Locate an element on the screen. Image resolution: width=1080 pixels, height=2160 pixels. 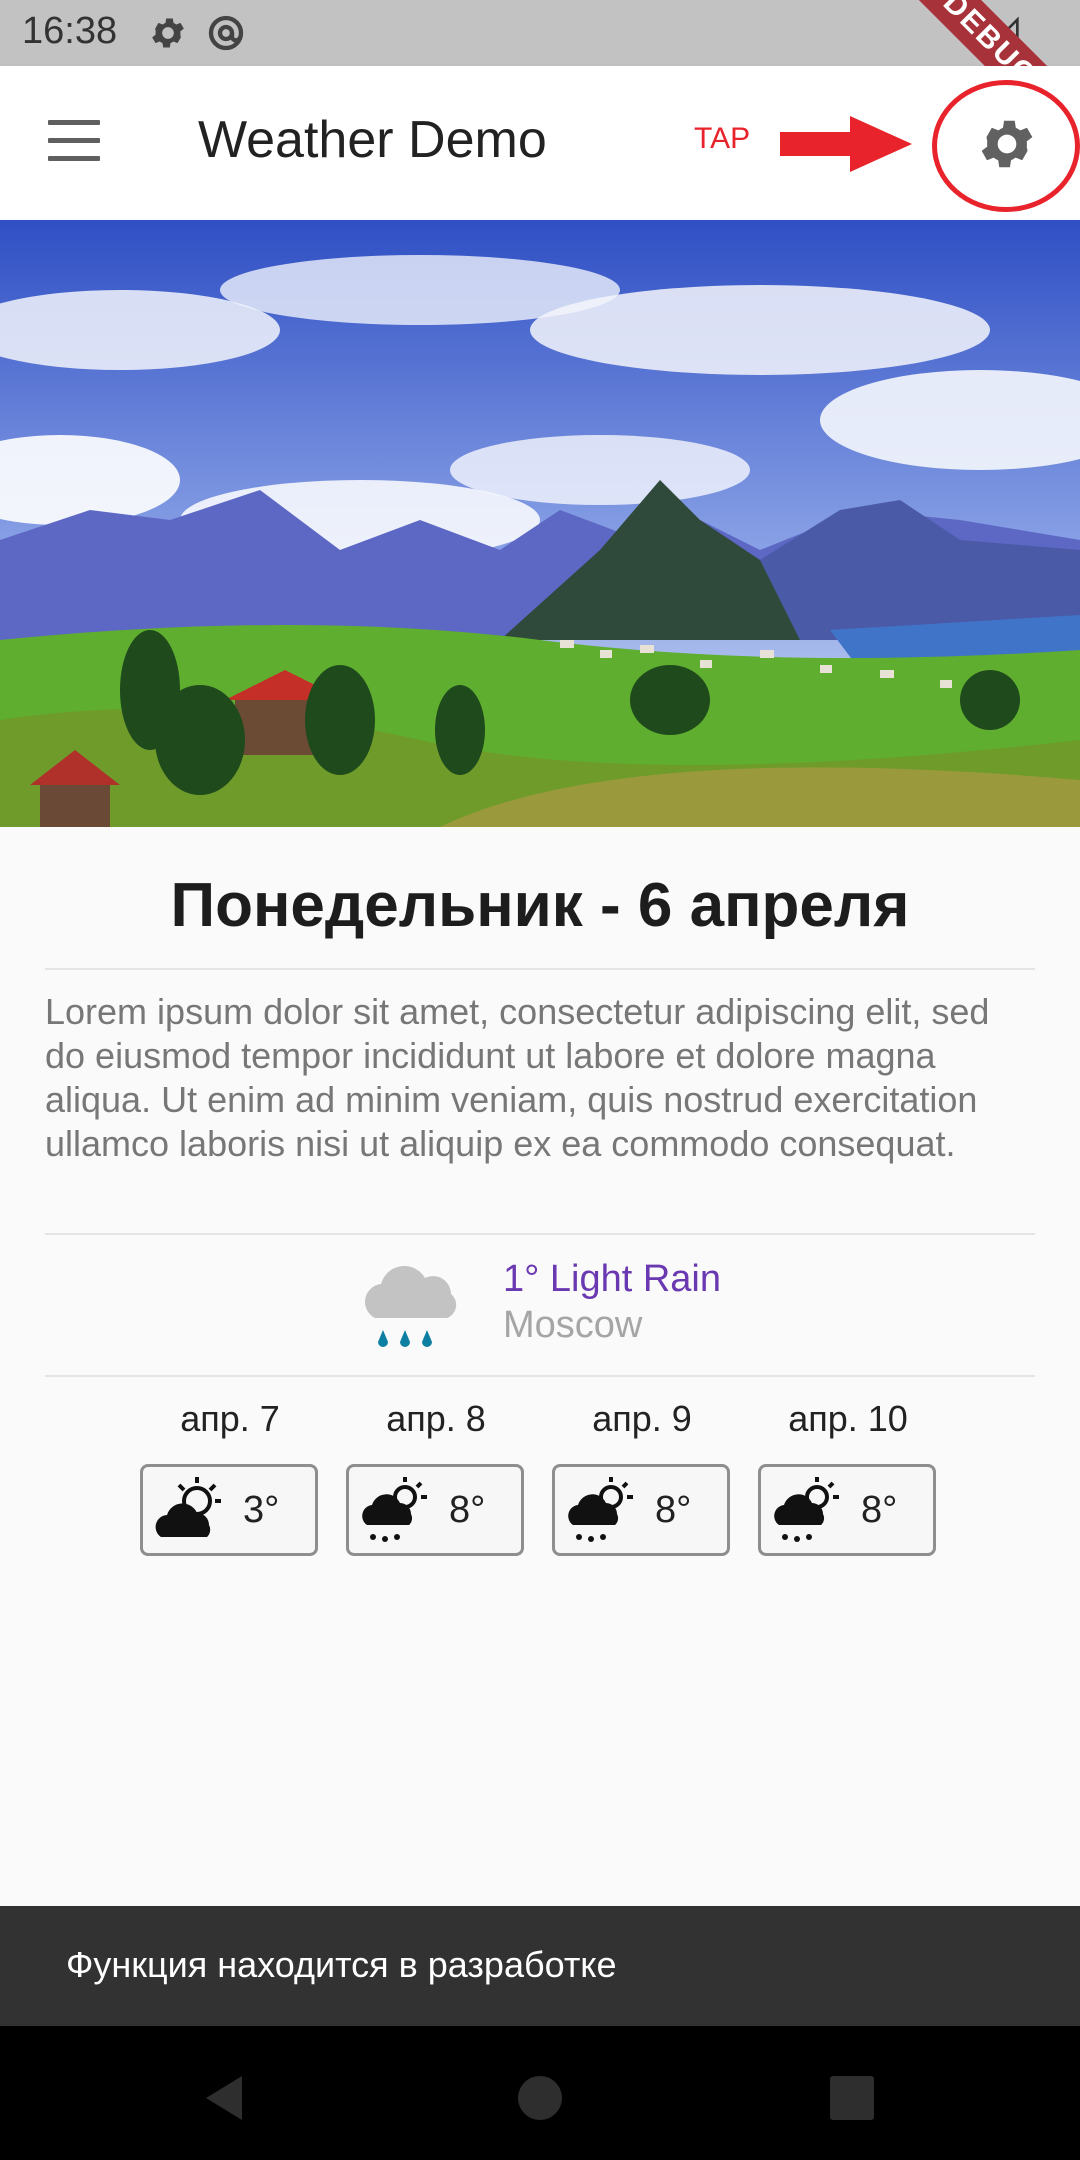
system-nav-bar is located at coordinates (540, 2093).